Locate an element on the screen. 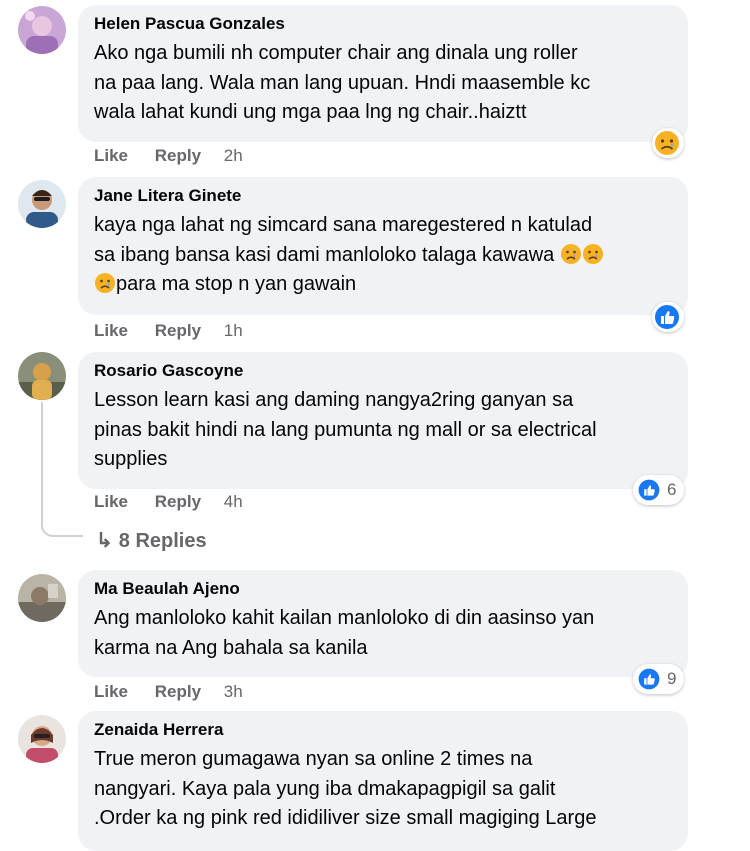 The width and height of the screenshot is (750, 851). comment-author: Jane Litera Ginete is located at coordinates (383, 196).